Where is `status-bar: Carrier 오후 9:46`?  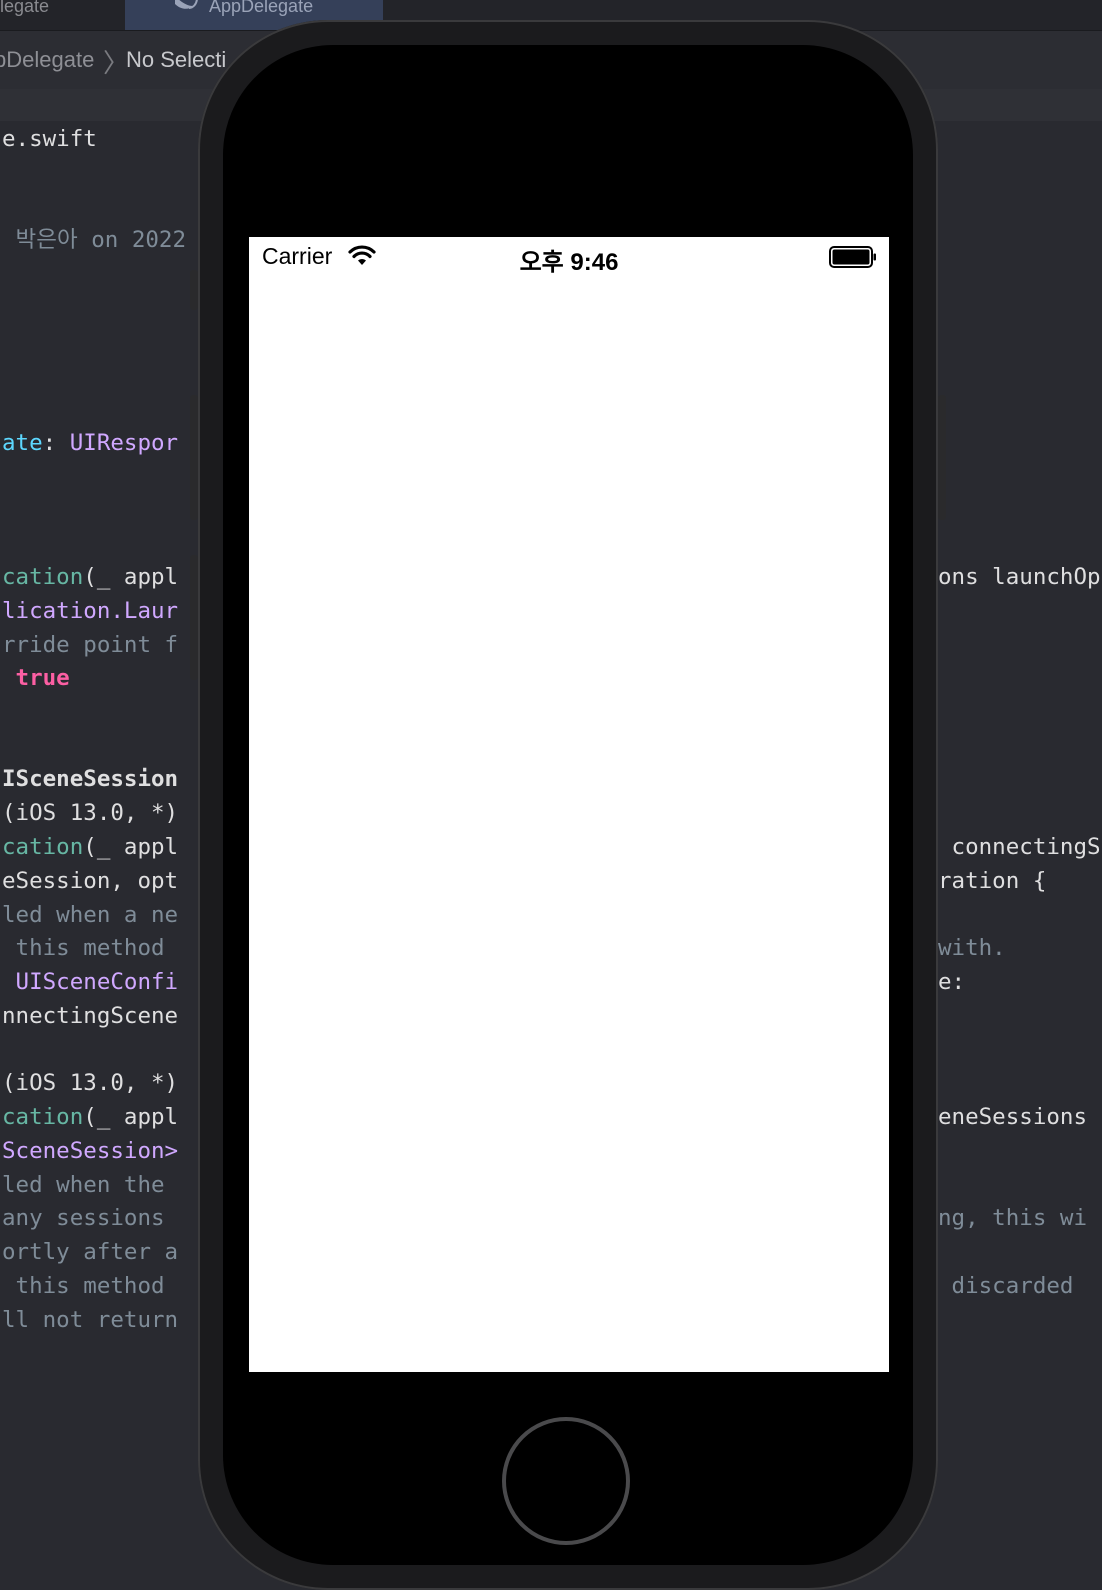 status-bar: Carrier 오후 9:46 is located at coordinates (569, 257).